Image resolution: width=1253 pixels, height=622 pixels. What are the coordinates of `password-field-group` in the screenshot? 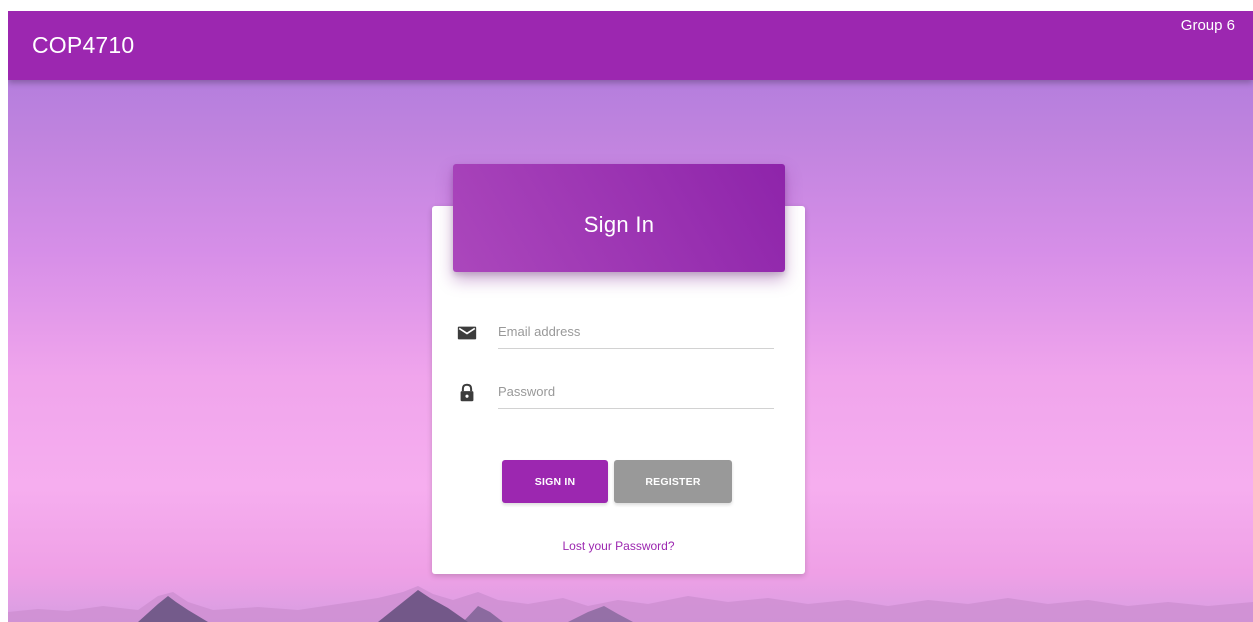 It's located at (615, 393).